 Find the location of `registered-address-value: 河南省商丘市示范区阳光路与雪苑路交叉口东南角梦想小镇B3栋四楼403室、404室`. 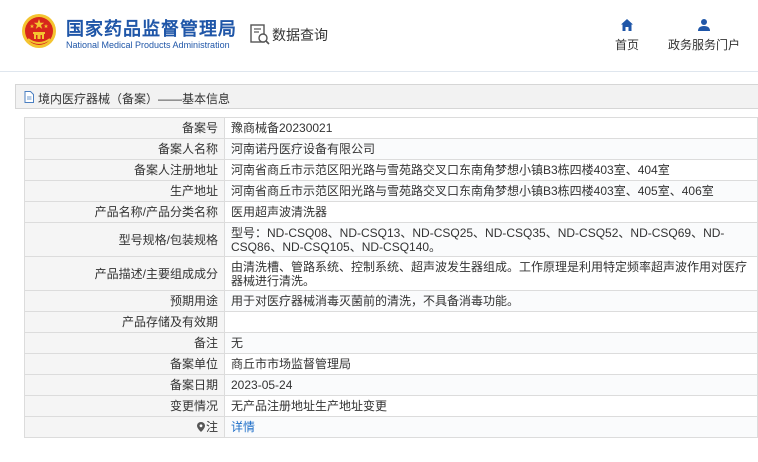

registered-address-value: 河南省商丘市示范区阳光路与雪苑路交叉口东南角梦想小镇B3栋四楼403室、404室 is located at coordinates (491, 170).